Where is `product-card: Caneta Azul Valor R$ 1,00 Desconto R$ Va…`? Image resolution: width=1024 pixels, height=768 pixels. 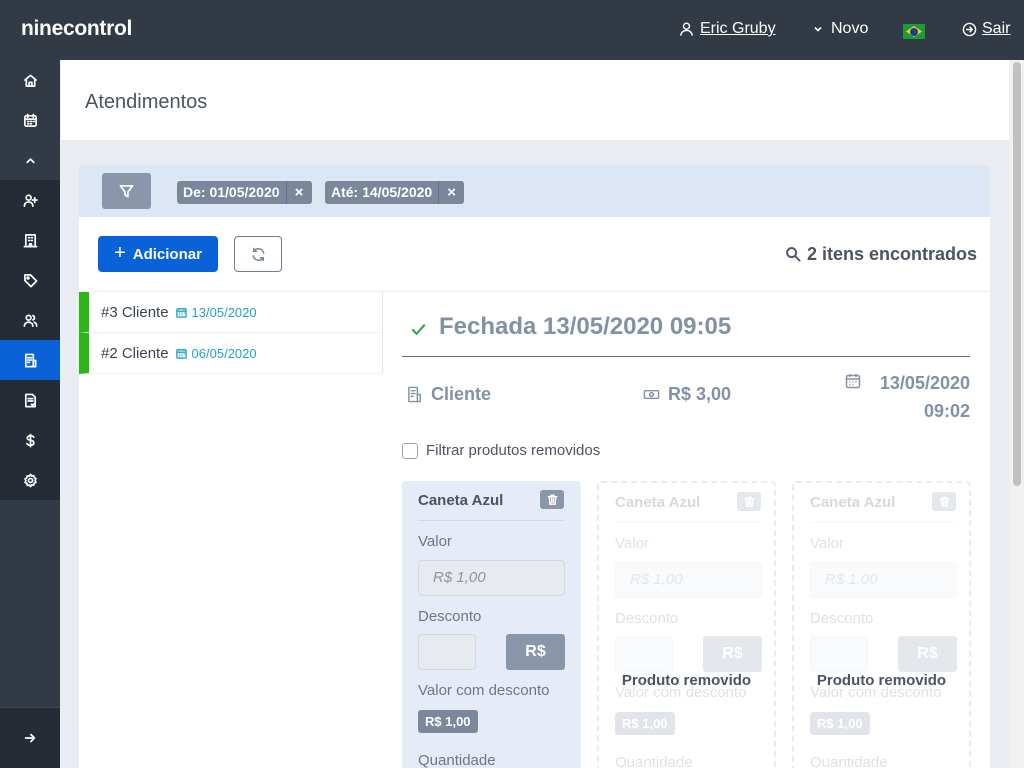 product-card: Caneta Azul Valor R$ 1,00 Desconto R$ Va… is located at coordinates (491, 624).